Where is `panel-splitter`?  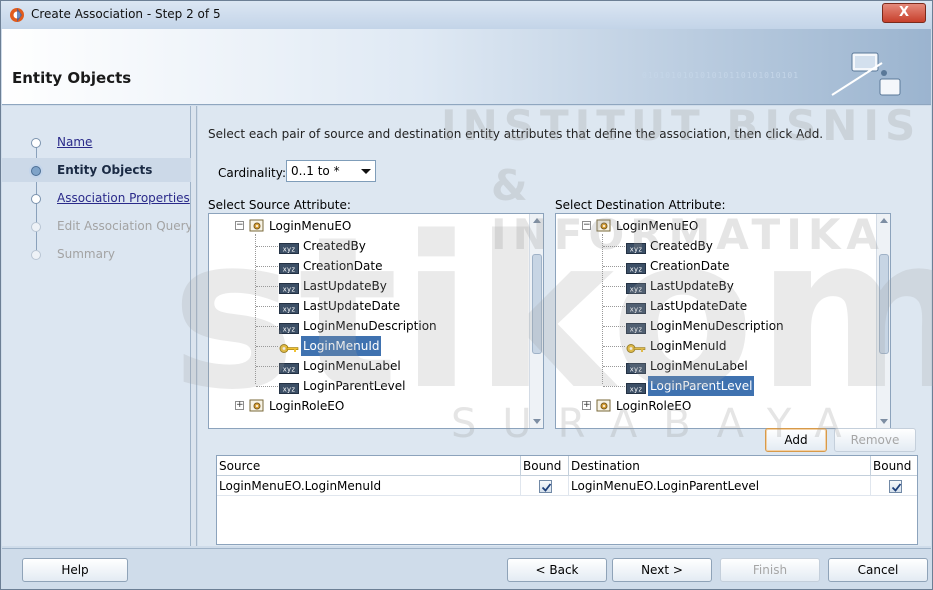 panel-splitter is located at coordinates (194, 326).